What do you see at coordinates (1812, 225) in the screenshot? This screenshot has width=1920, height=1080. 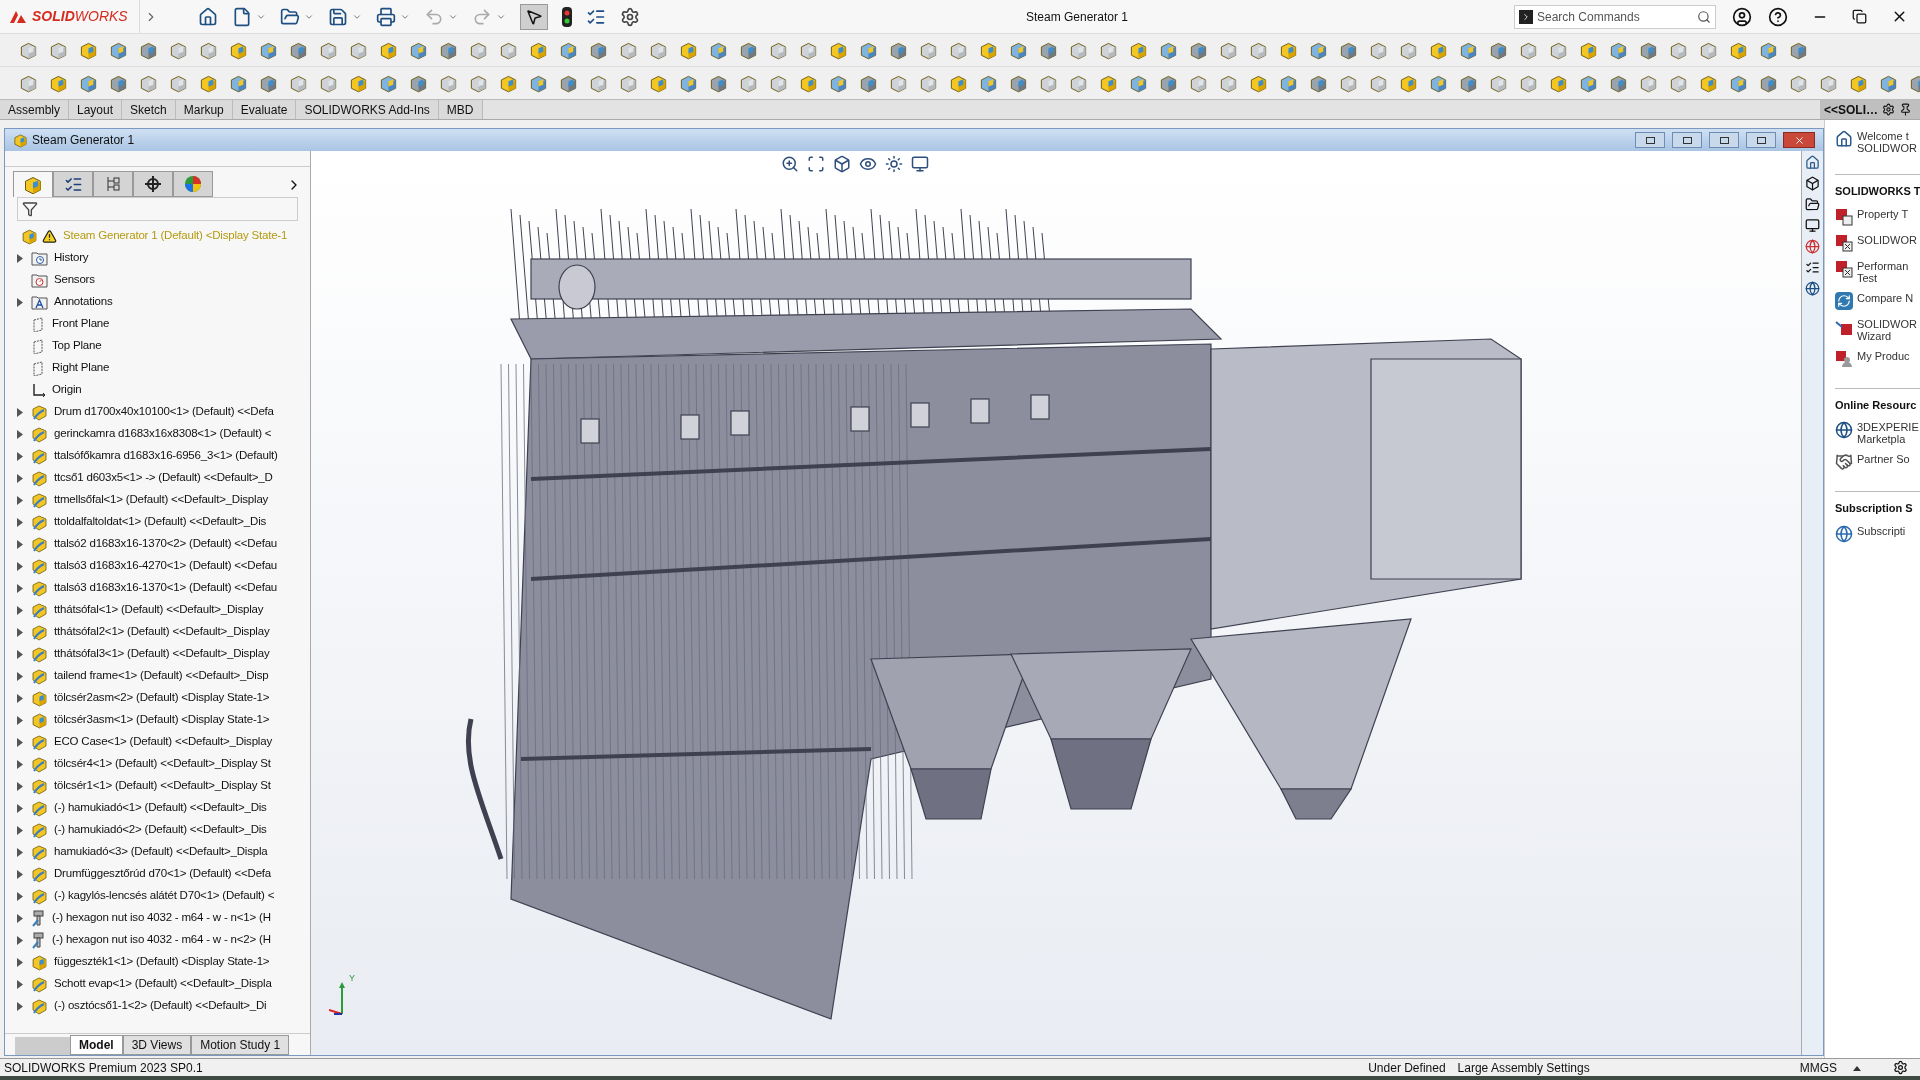 I see `view-palette-icon` at bounding box center [1812, 225].